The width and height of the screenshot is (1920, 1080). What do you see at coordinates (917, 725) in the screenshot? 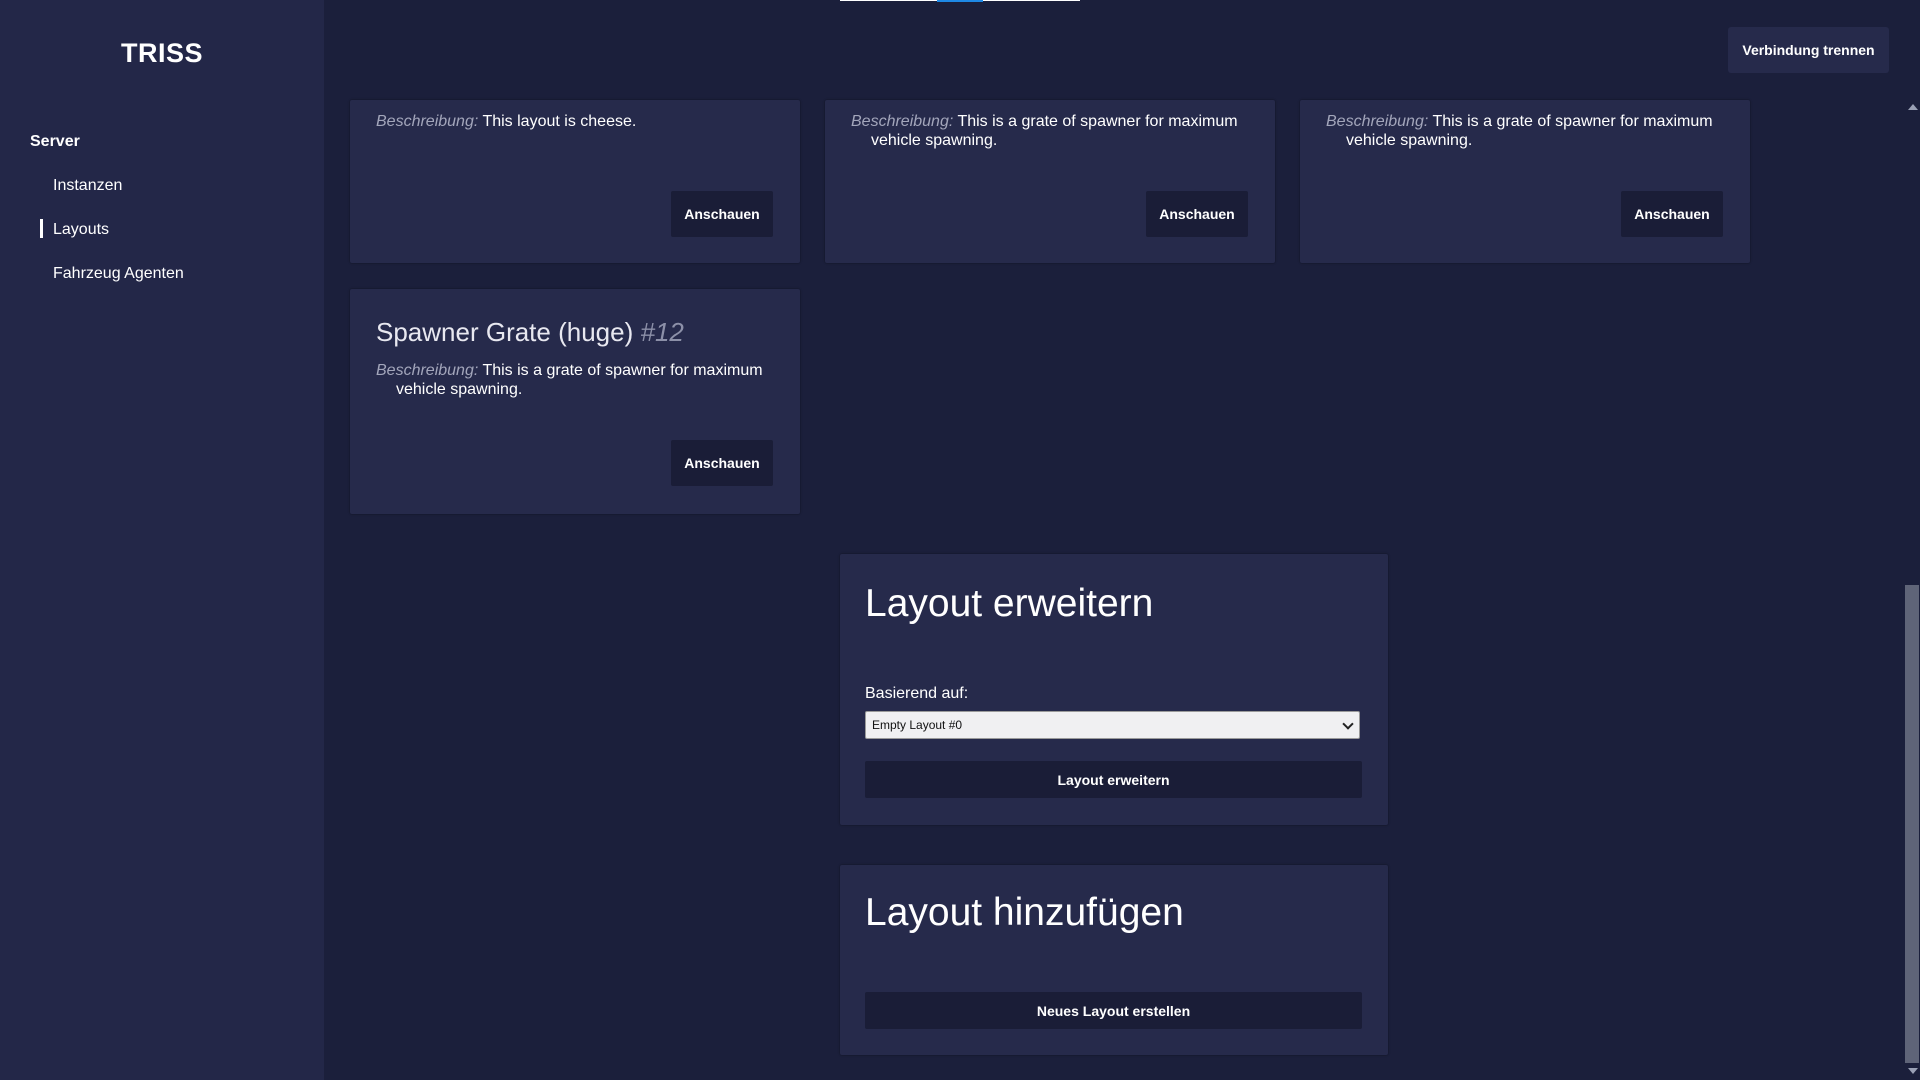
I see `selected-option: Empty Layout #0` at bounding box center [917, 725].